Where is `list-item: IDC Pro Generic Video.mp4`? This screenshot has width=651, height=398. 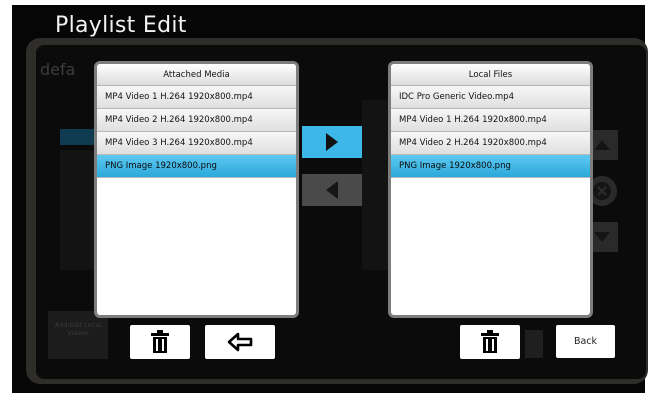 list-item: IDC Pro Generic Video.mp4 is located at coordinates (490, 97).